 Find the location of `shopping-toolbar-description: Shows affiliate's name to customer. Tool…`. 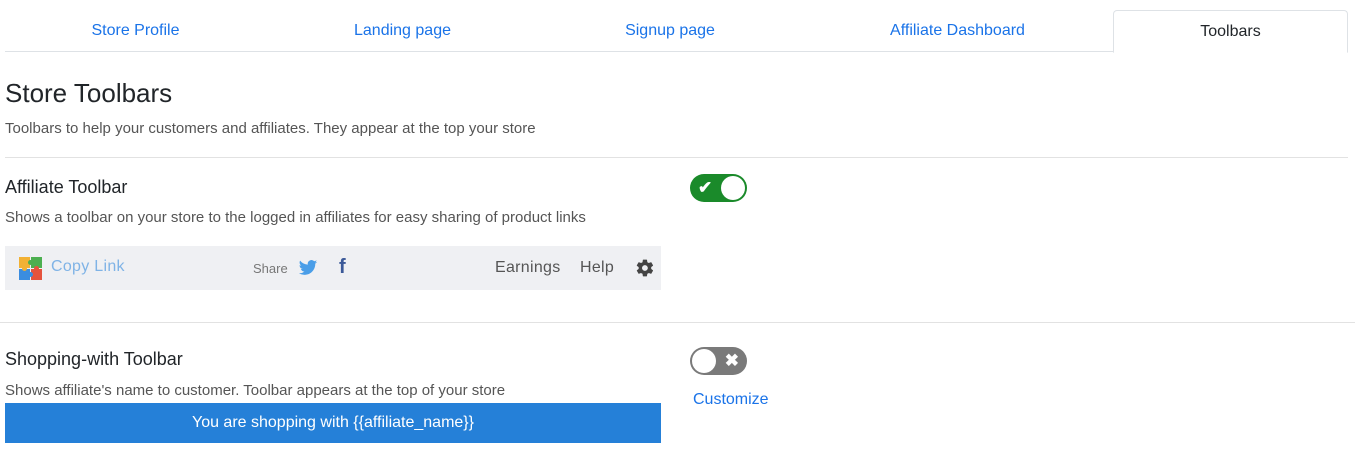

shopping-toolbar-description: Shows affiliate's name to customer. Tool… is located at coordinates (255, 390).